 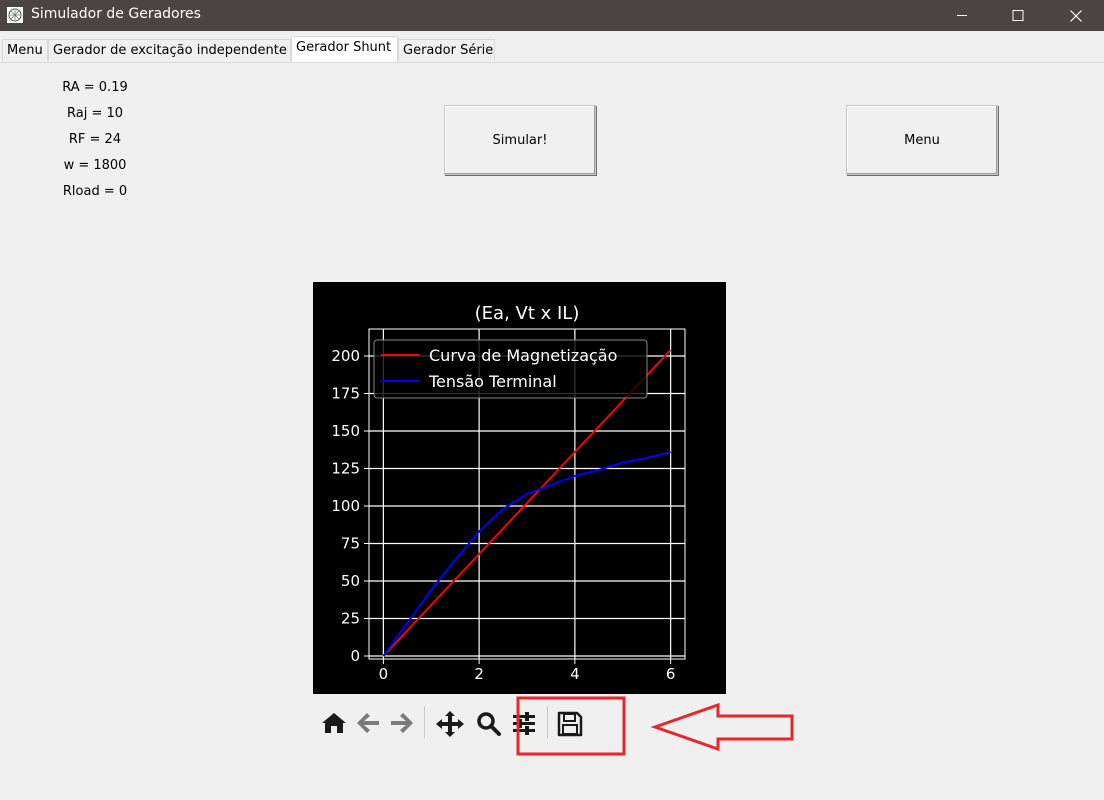 What do you see at coordinates (571, 726) in the screenshot?
I see `highlight-box` at bounding box center [571, 726].